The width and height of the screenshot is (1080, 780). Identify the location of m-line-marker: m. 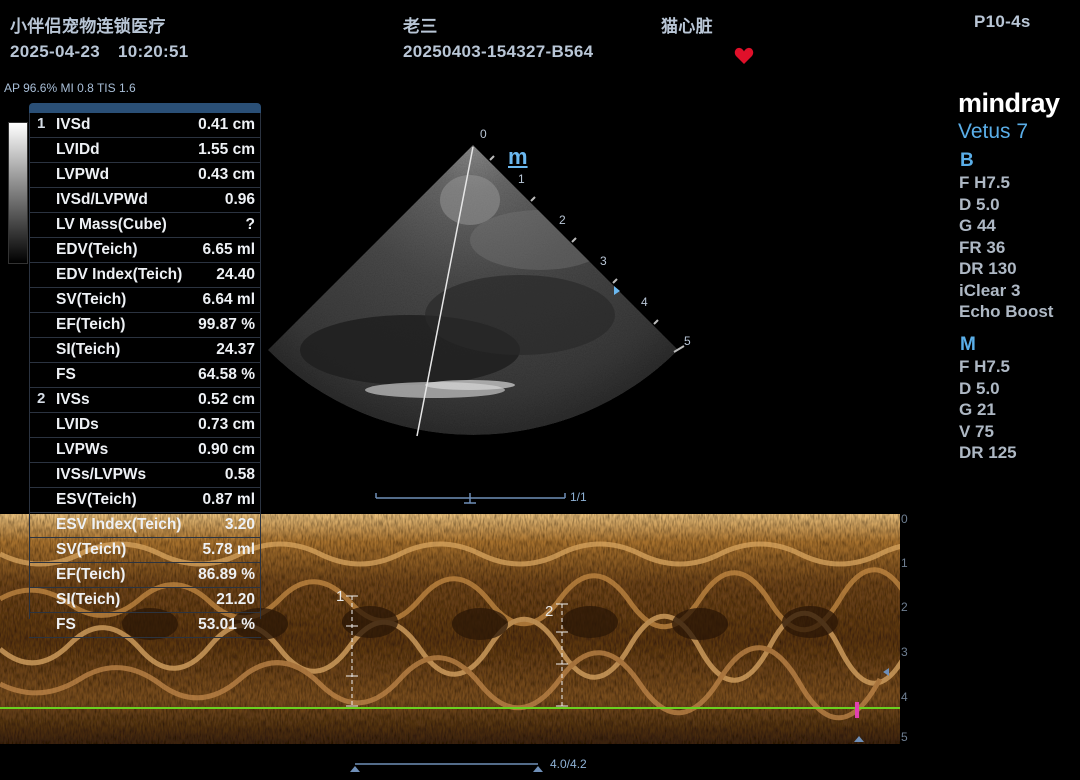
(518, 156).